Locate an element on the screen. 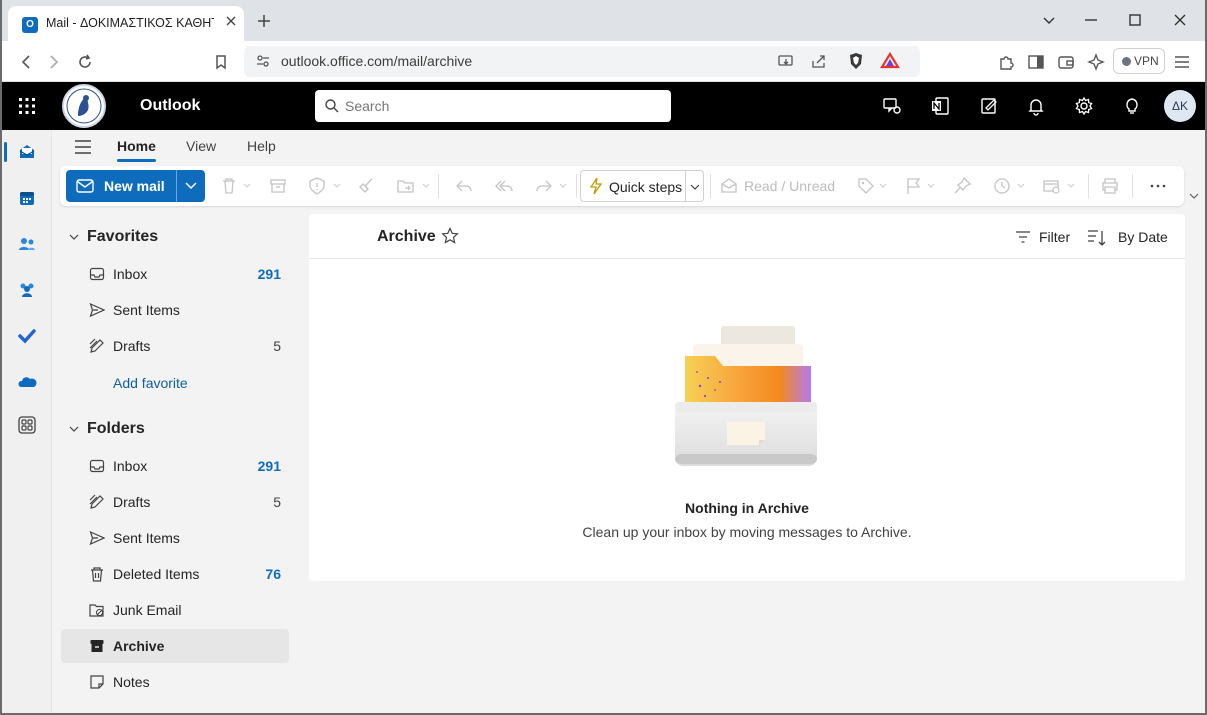  folder-item-notes: Notes is located at coordinates (175, 682).